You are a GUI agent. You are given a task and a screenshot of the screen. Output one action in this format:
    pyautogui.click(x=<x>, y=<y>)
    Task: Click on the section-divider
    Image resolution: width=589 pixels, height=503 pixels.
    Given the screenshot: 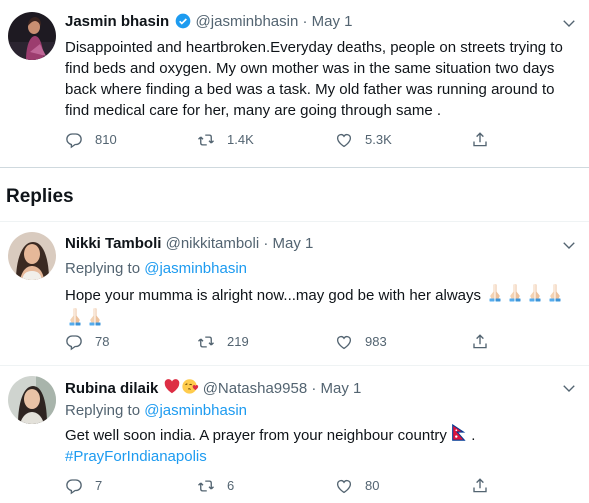 What is the action you would take?
    pyautogui.click(x=294, y=167)
    